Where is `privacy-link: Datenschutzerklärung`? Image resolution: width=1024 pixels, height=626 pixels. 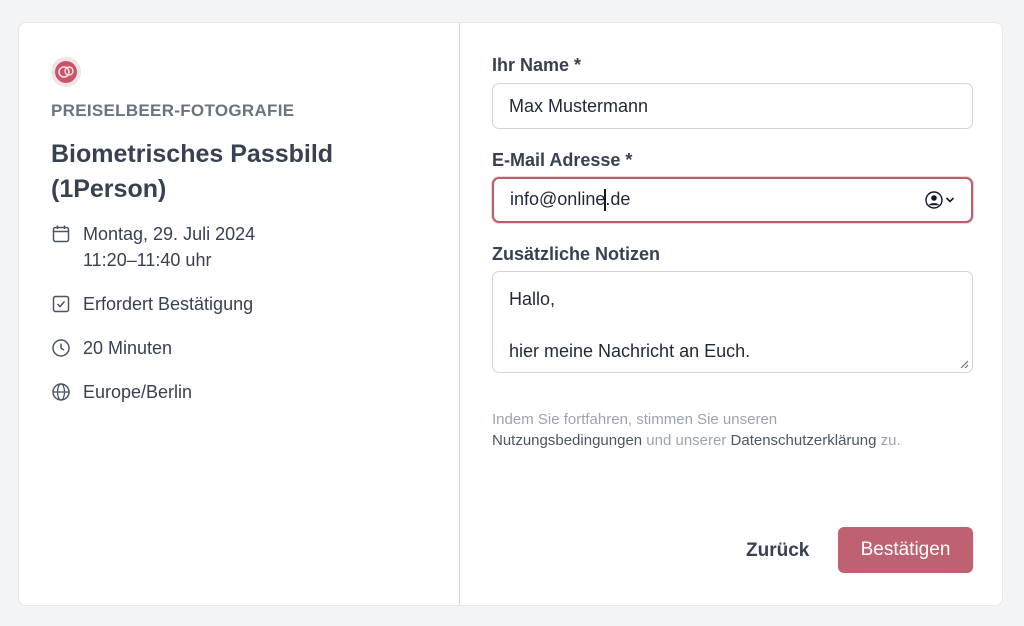 privacy-link: Datenschutzerklärung is located at coordinates (804, 440).